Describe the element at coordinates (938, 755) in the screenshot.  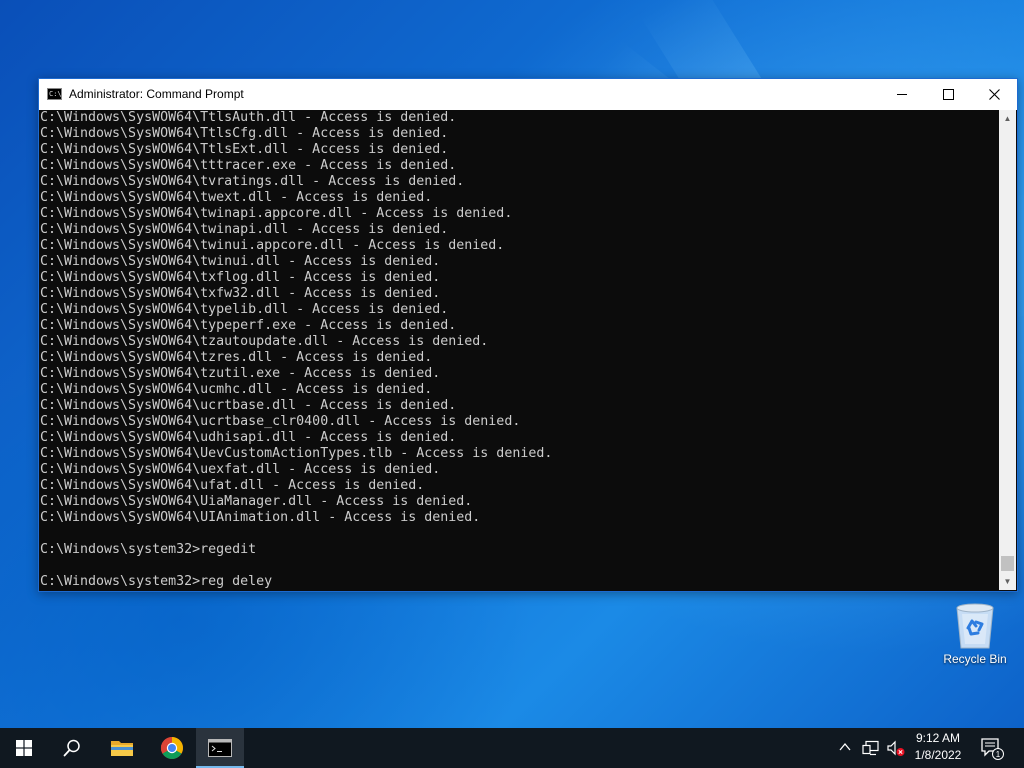
I see `clock-date: 1/8/2022` at that location.